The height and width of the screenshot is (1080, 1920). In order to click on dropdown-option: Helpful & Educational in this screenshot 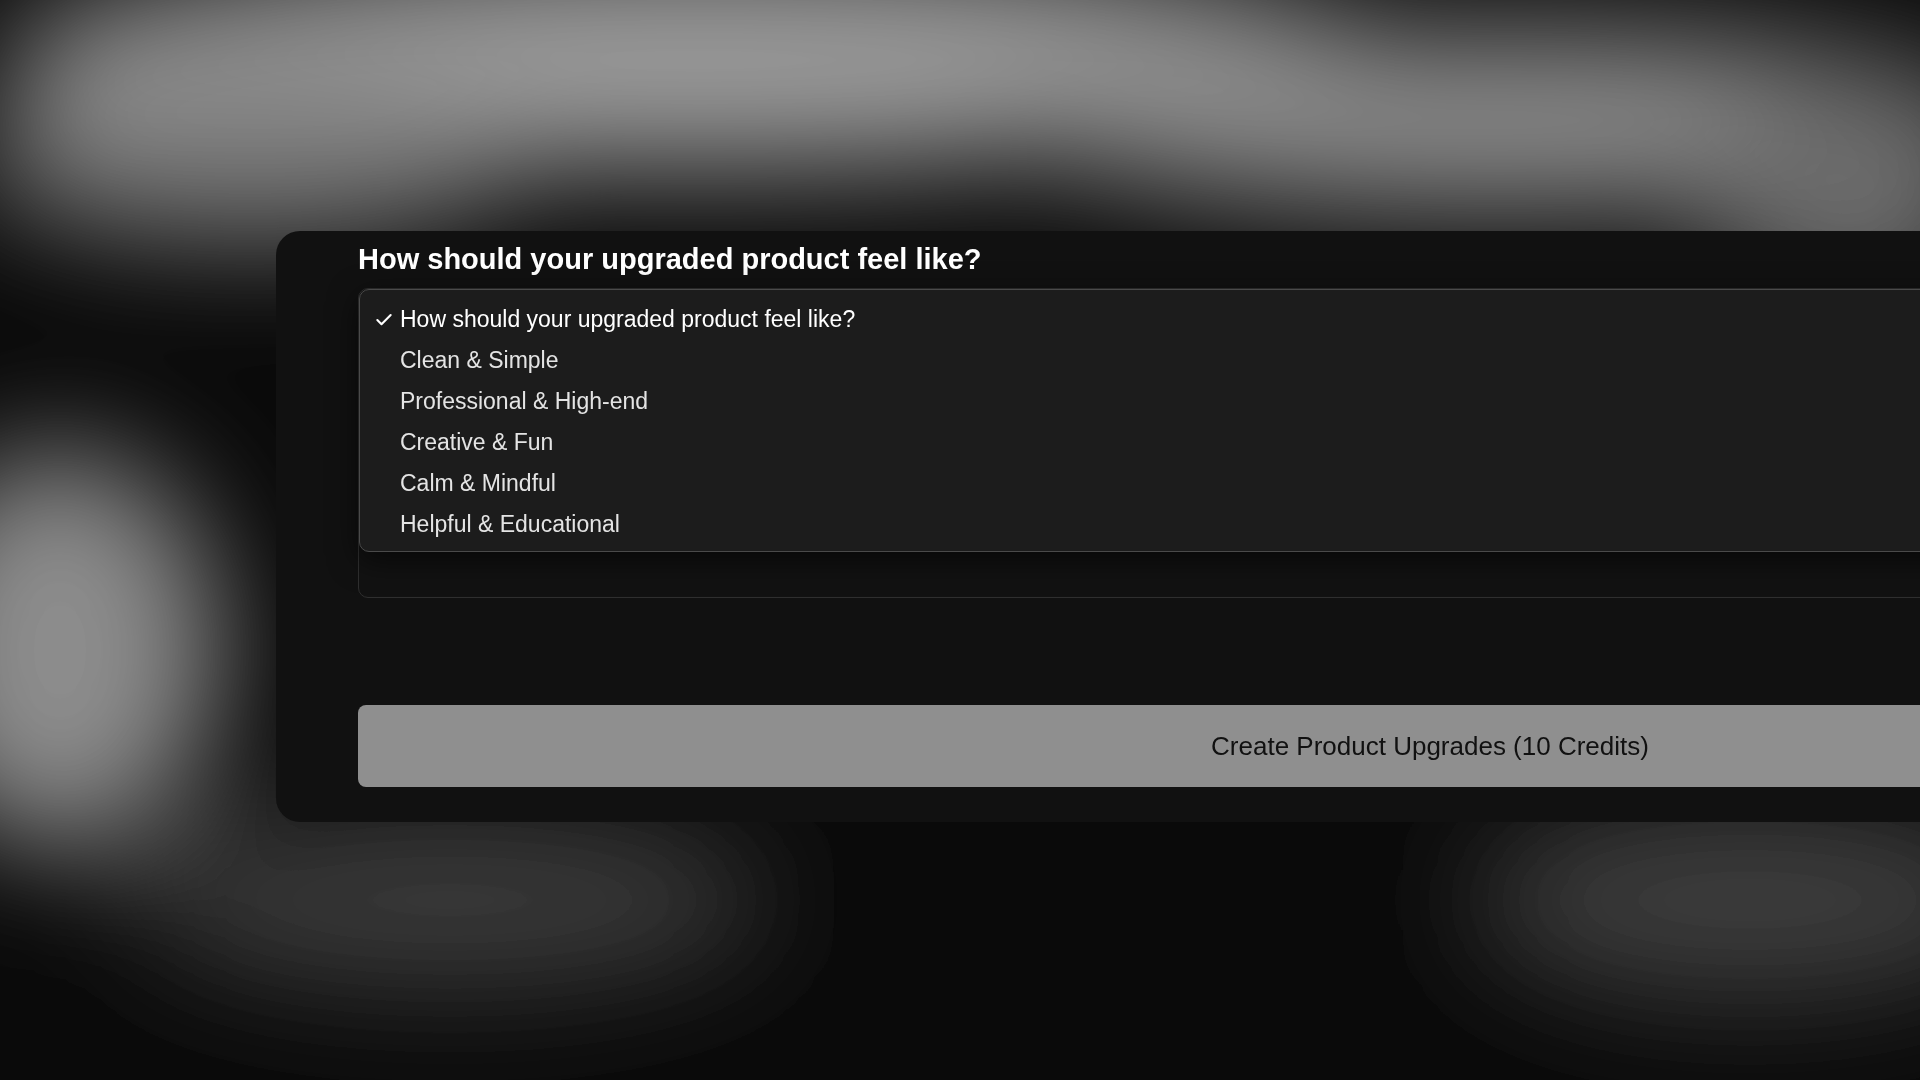, I will do `click(1140, 524)`.